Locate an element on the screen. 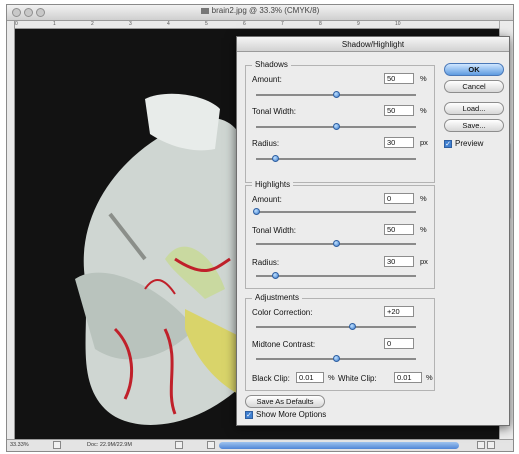 The image size is (519, 454). highlights-amount-unit: % is located at coordinates (423, 198).